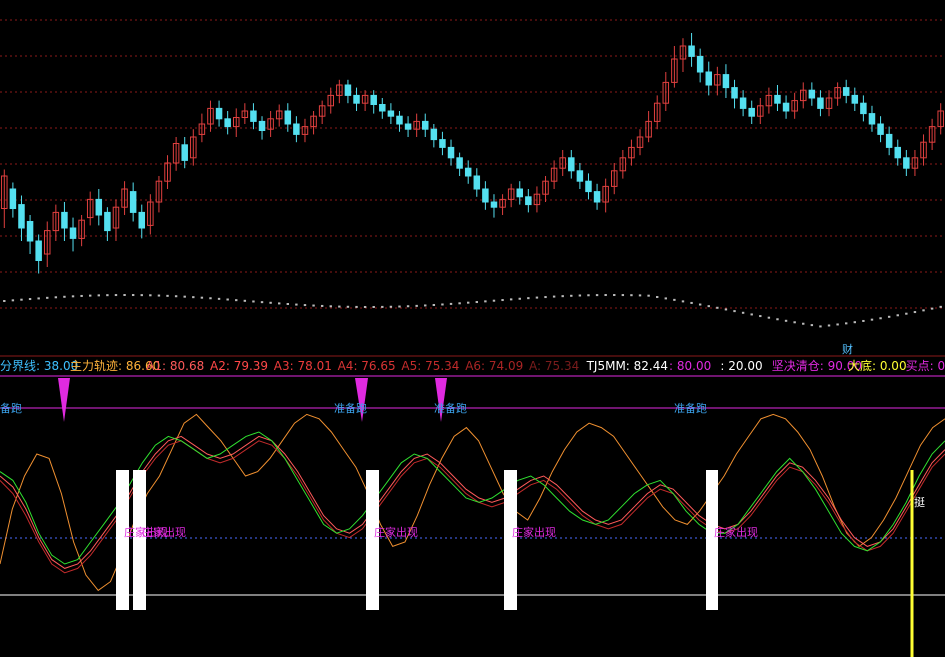  What do you see at coordinates (472, 311) in the screenshot?
I see `volume-dots` at bounding box center [472, 311].